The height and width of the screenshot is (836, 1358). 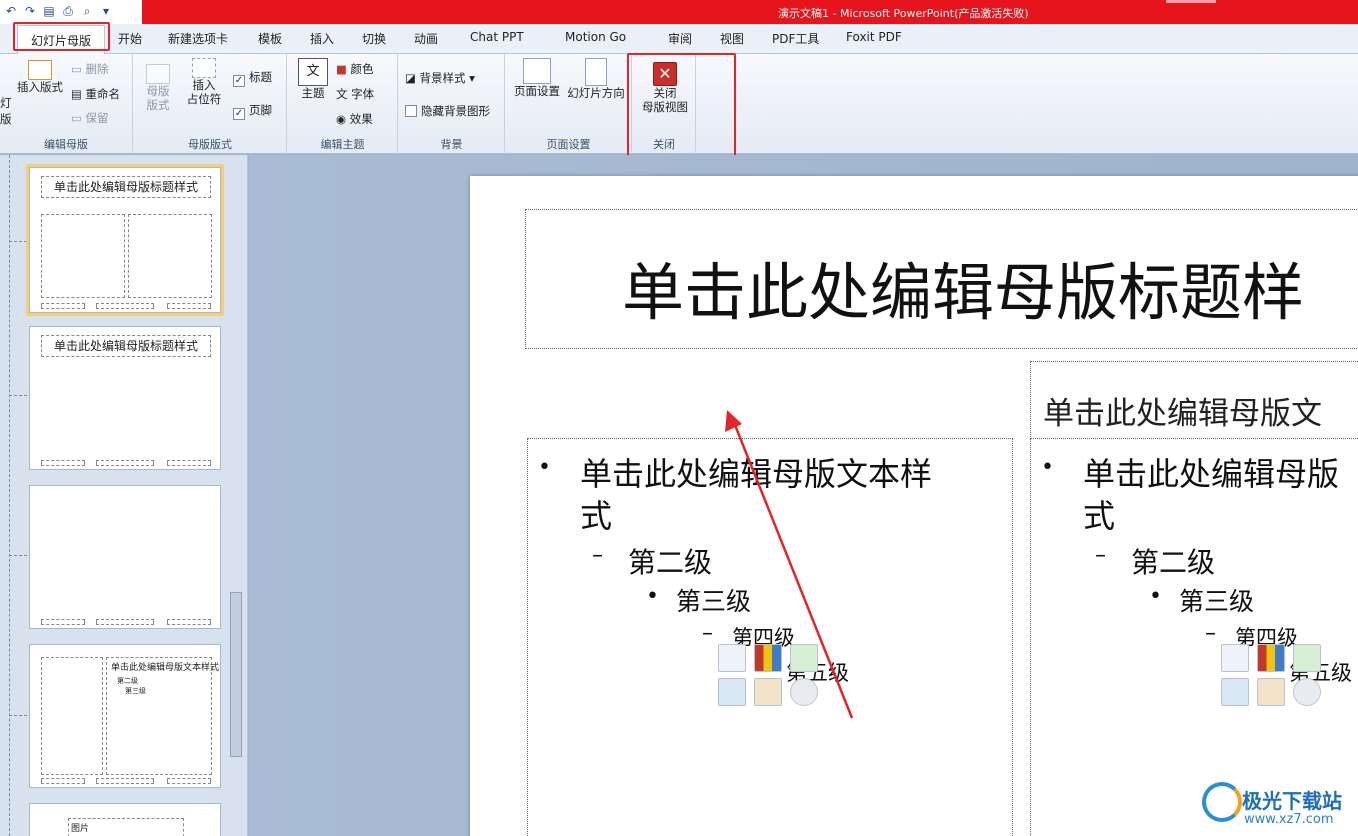 What do you see at coordinates (665, 88) in the screenshot?
I see `close-master-view-button: ✕ 关闭 母版视图` at bounding box center [665, 88].